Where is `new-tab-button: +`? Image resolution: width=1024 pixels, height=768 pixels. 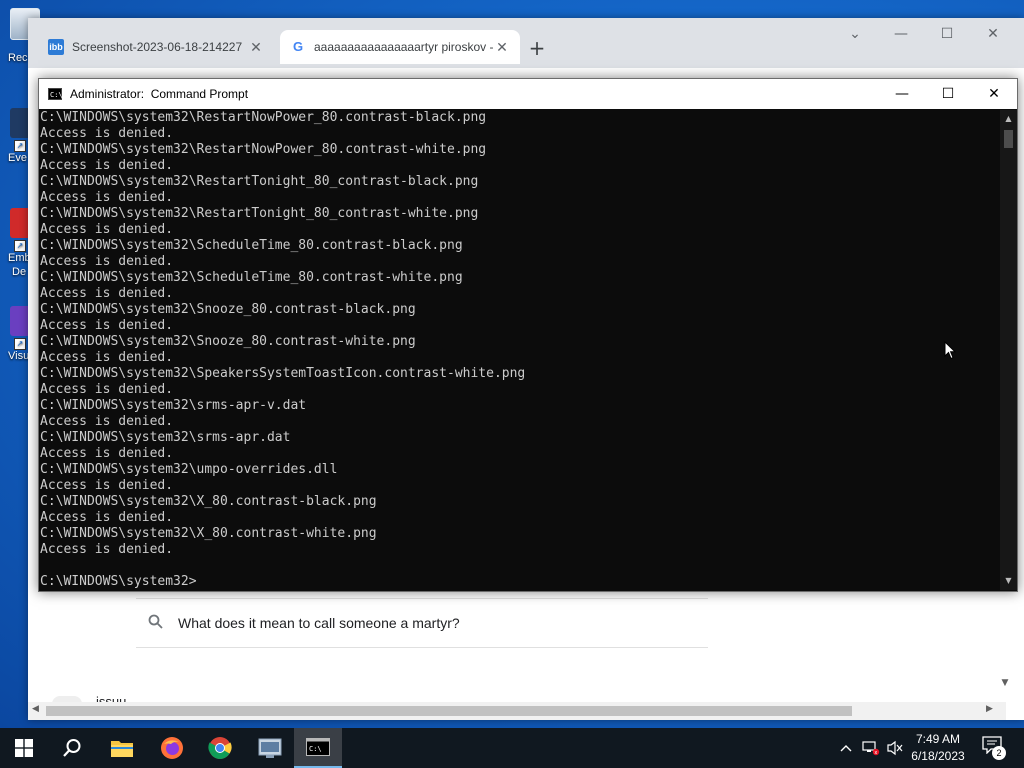 new-tab-button: + is located at coordinates (537, 48).